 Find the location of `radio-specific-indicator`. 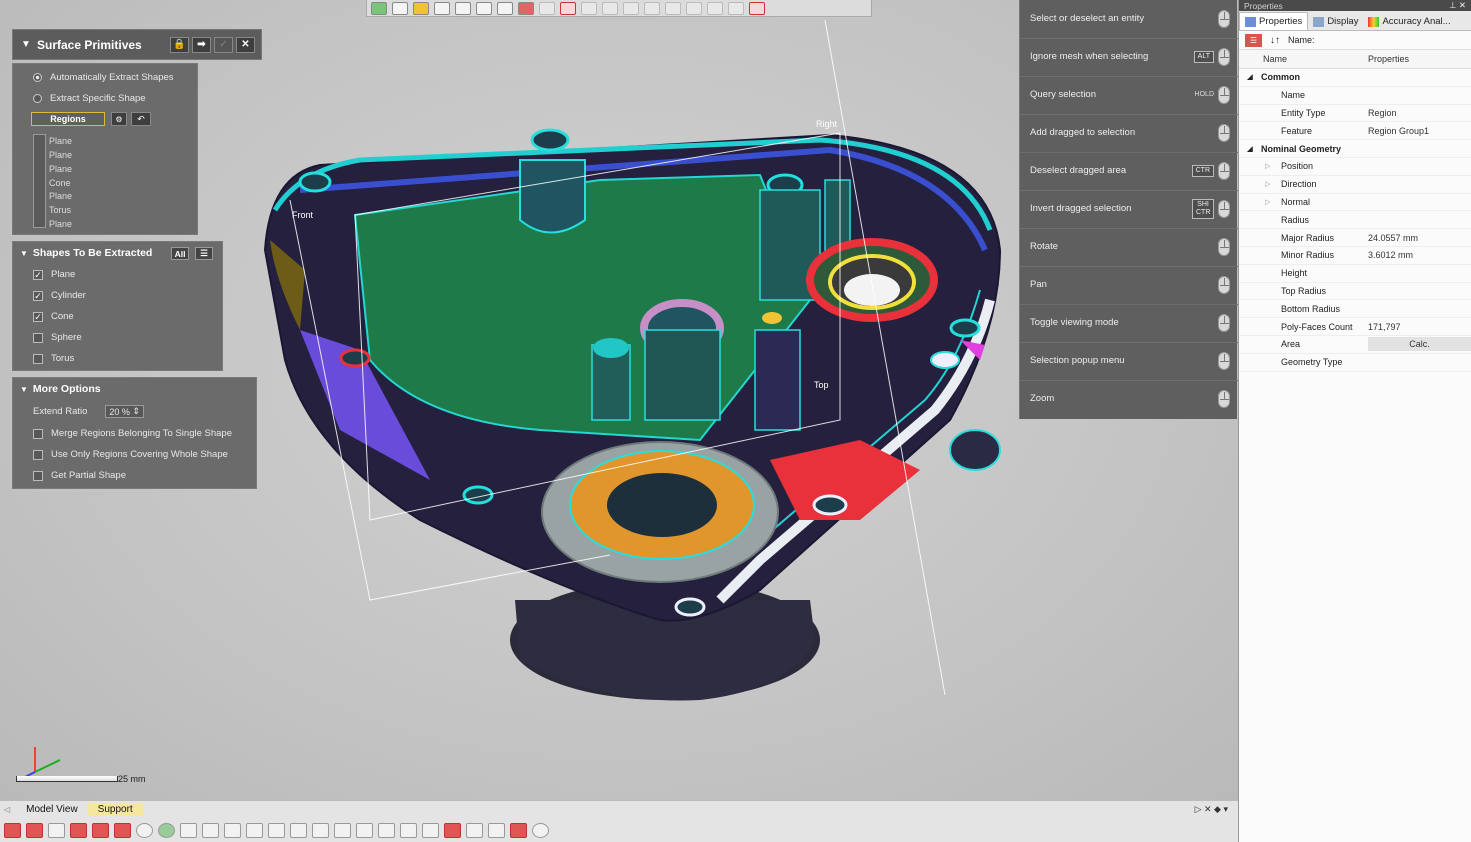

radio-specific-indicator is located at coordinates (37, 98).